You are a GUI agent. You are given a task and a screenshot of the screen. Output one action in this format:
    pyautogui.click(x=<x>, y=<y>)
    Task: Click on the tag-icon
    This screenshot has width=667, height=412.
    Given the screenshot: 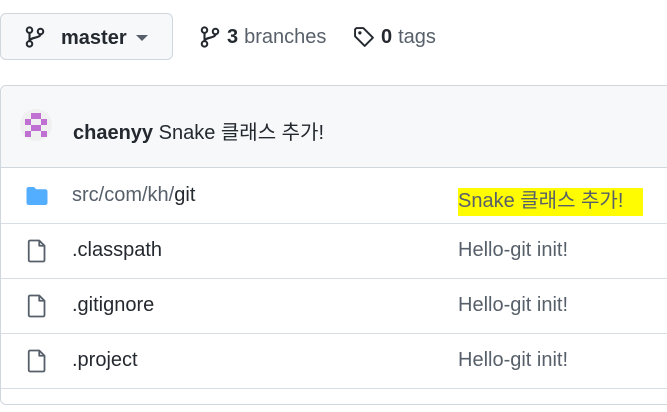 What is the action you would take?
    pyautogui.click(x=364, y=37)
    